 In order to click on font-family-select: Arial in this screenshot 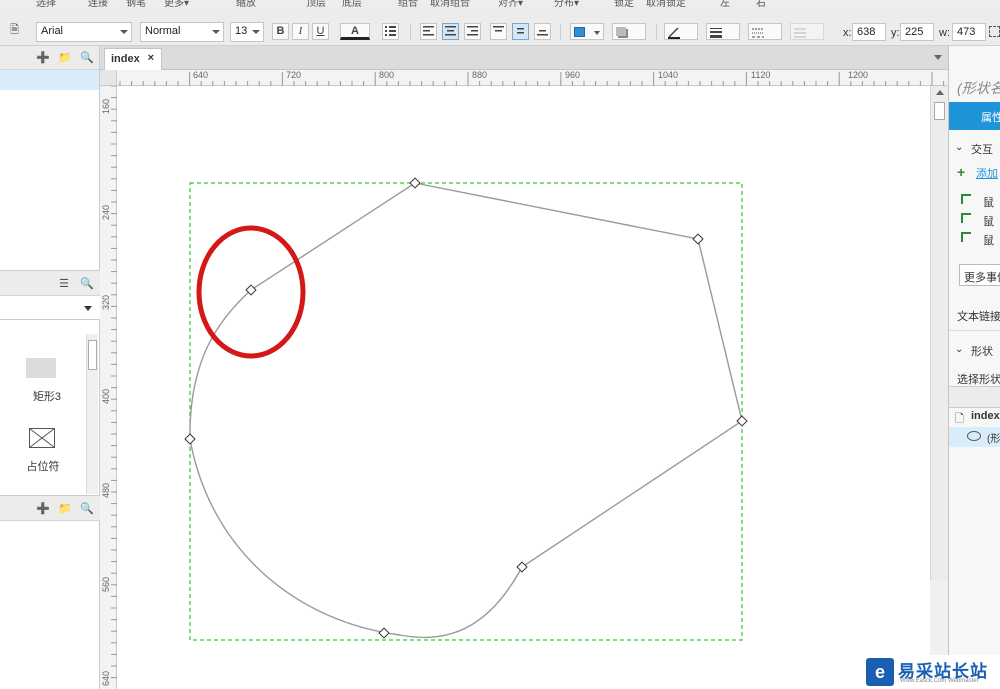, I will do `click(84, 32)`.